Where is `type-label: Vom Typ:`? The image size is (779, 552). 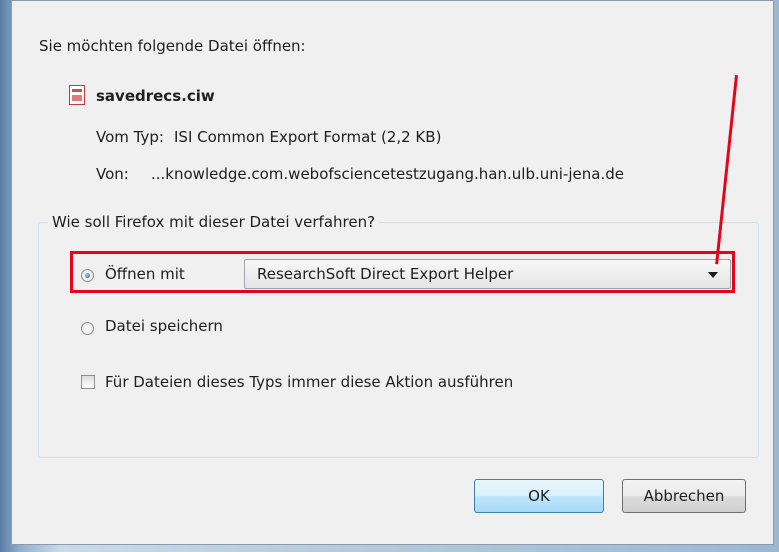 type-label: Vom Typ: is located at coordinates (130, 137).